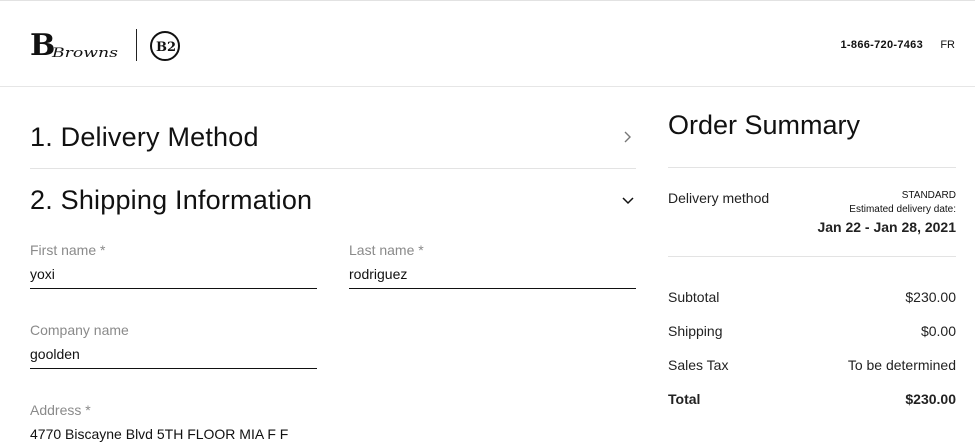 The height and width of the screenshot is (442, 975). I want to click on company-name-input: goolden, so click(55, 354).